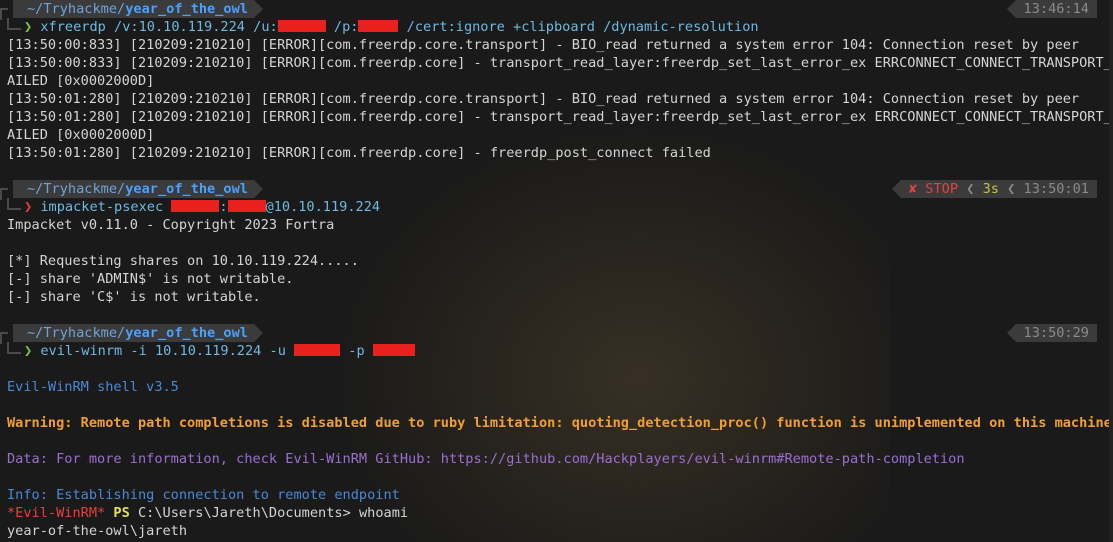 This screenshot has height=542, width=1113. Describe the element at coordinates (28, 207) in the screenshot. I see `prompt-error-icon: ❯` at that location.